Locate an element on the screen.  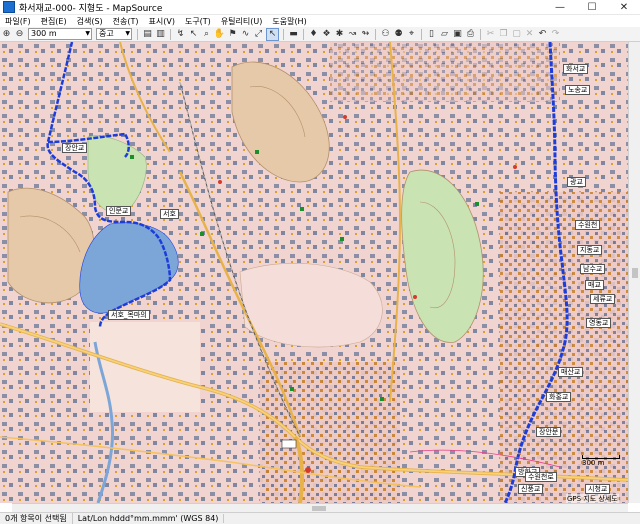
map-label: 서호_목마의 is located at coordinates (129, 315).